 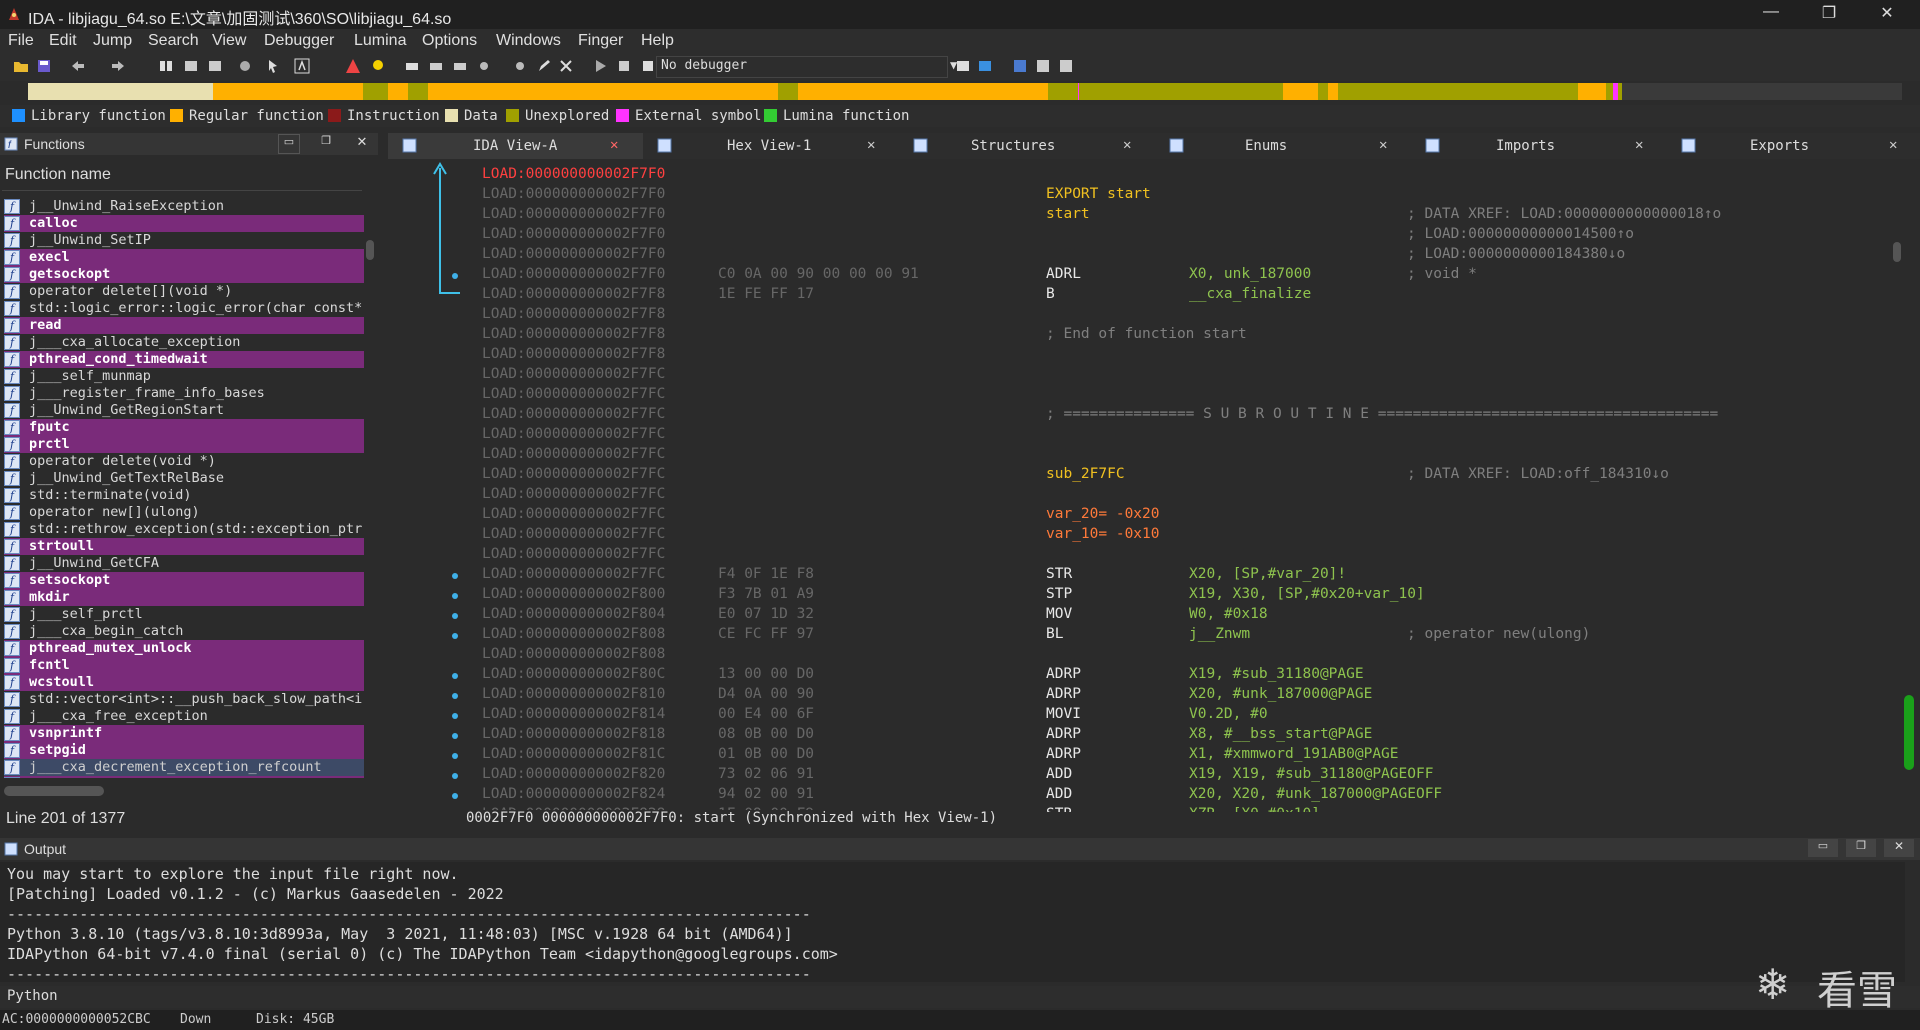 I want to click on function-row: f j__Unwind_SetIP, so click(x=184, y=240).